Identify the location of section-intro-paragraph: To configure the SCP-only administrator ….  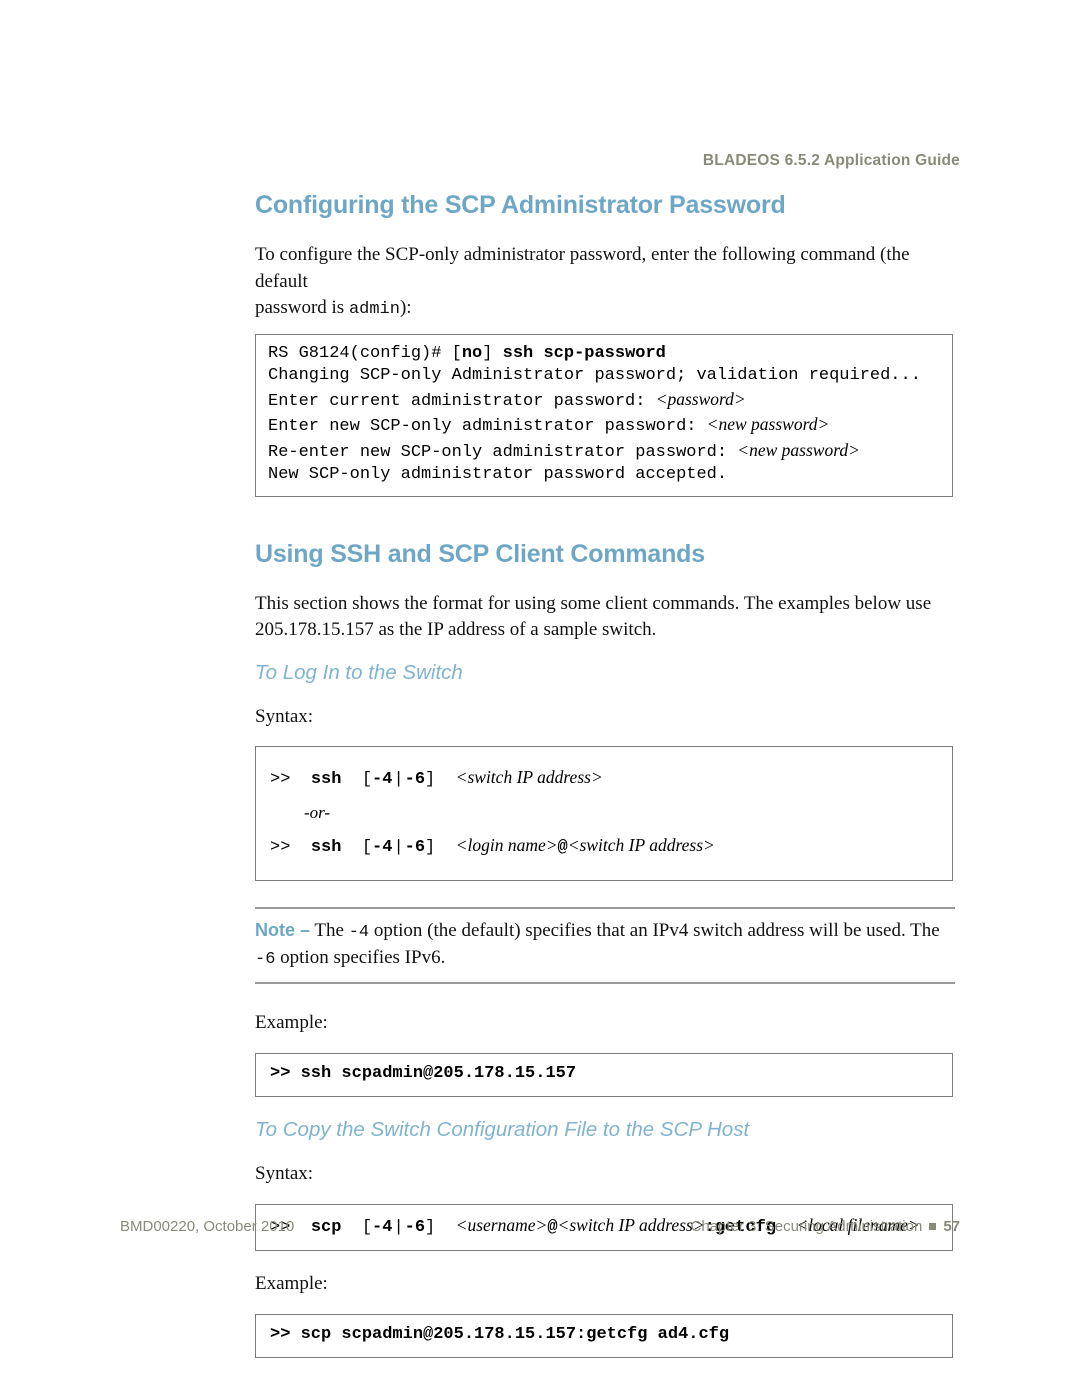
(605, 283).